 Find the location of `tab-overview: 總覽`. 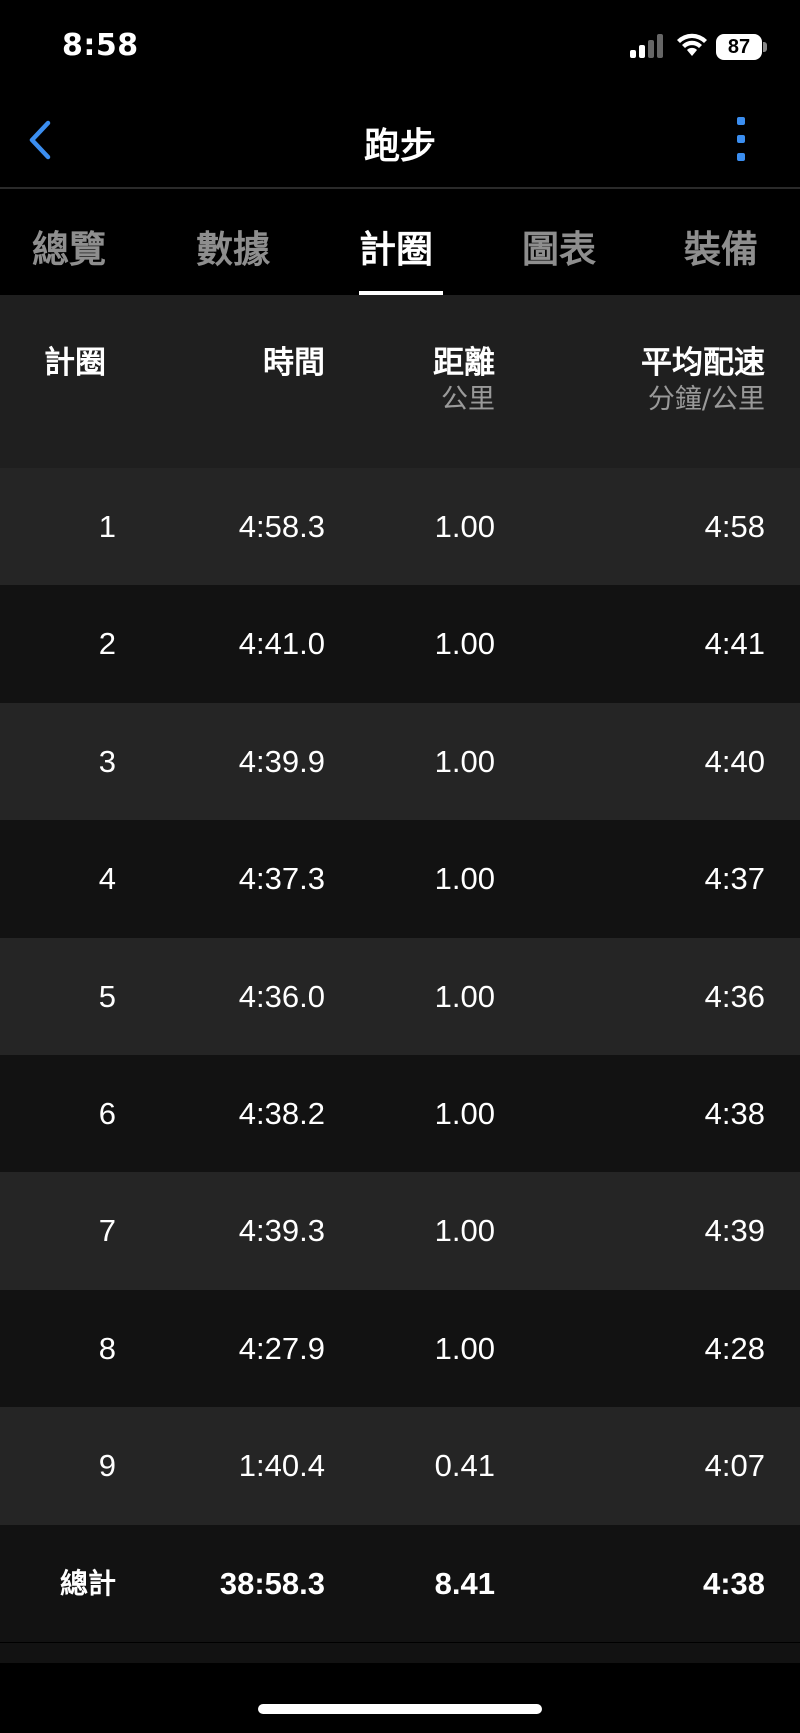

tab-overview: 總覽 is located at coordinates (69, 246).